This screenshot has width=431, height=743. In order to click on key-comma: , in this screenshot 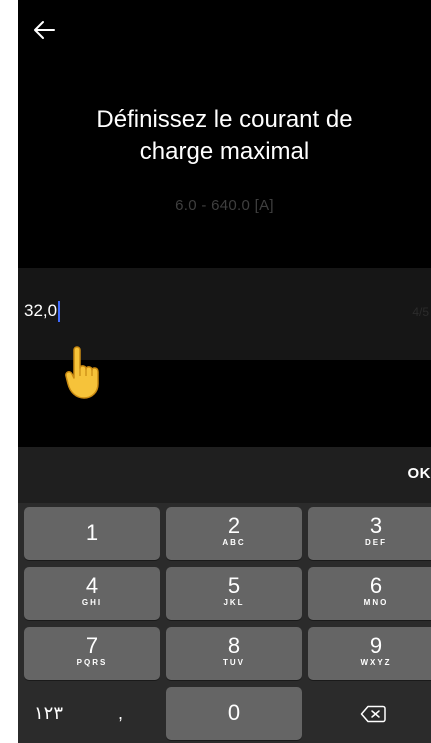, I will do `click(120, 713)`.